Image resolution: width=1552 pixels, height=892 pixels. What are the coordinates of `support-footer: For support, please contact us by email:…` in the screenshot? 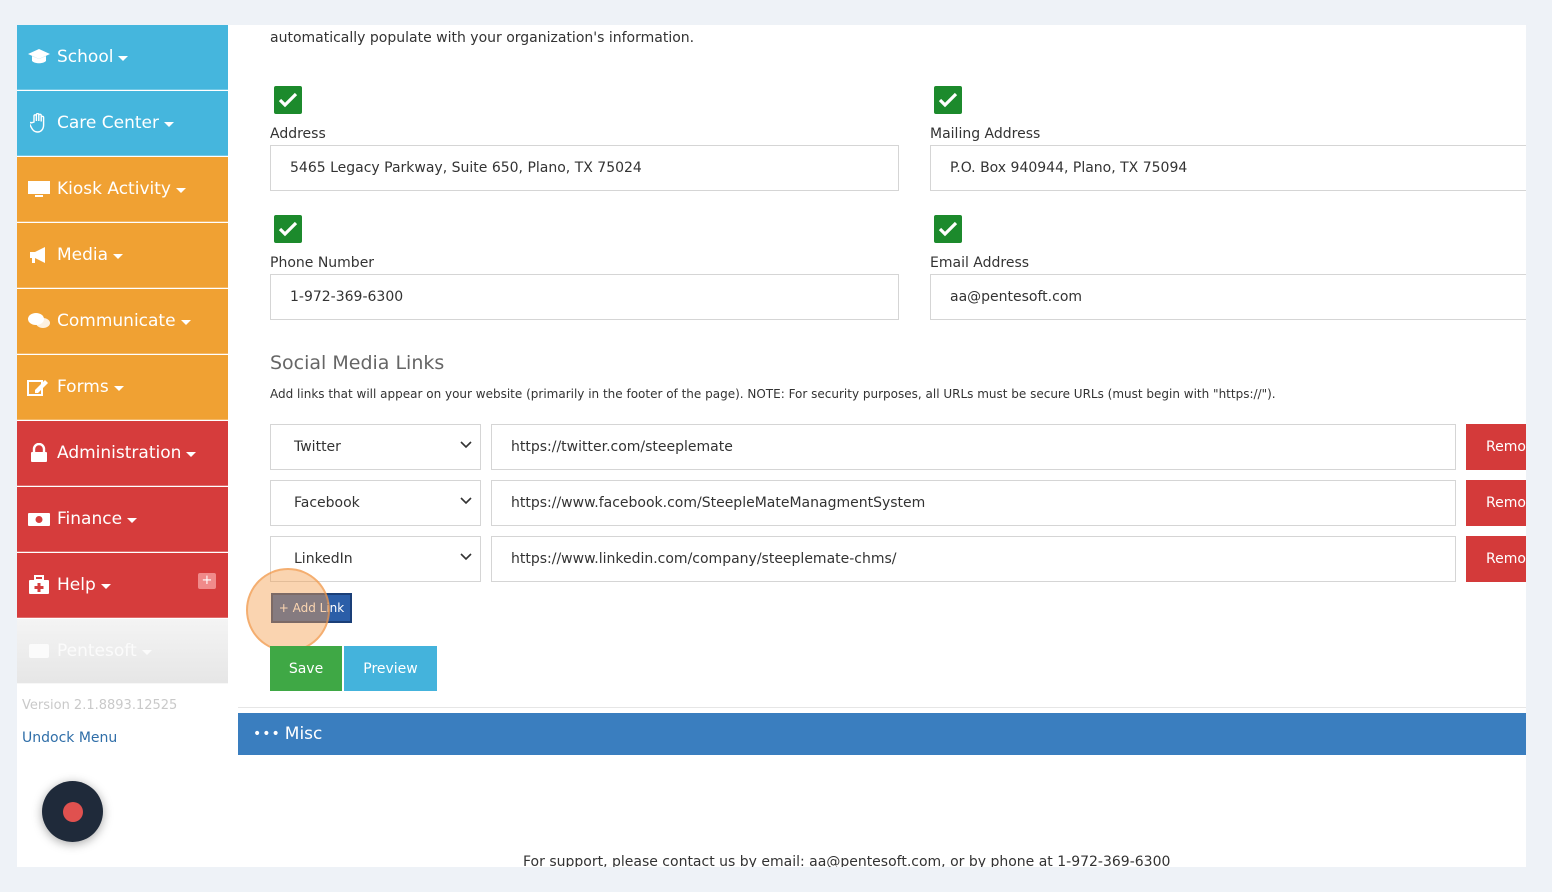 It's located at (847, 860).